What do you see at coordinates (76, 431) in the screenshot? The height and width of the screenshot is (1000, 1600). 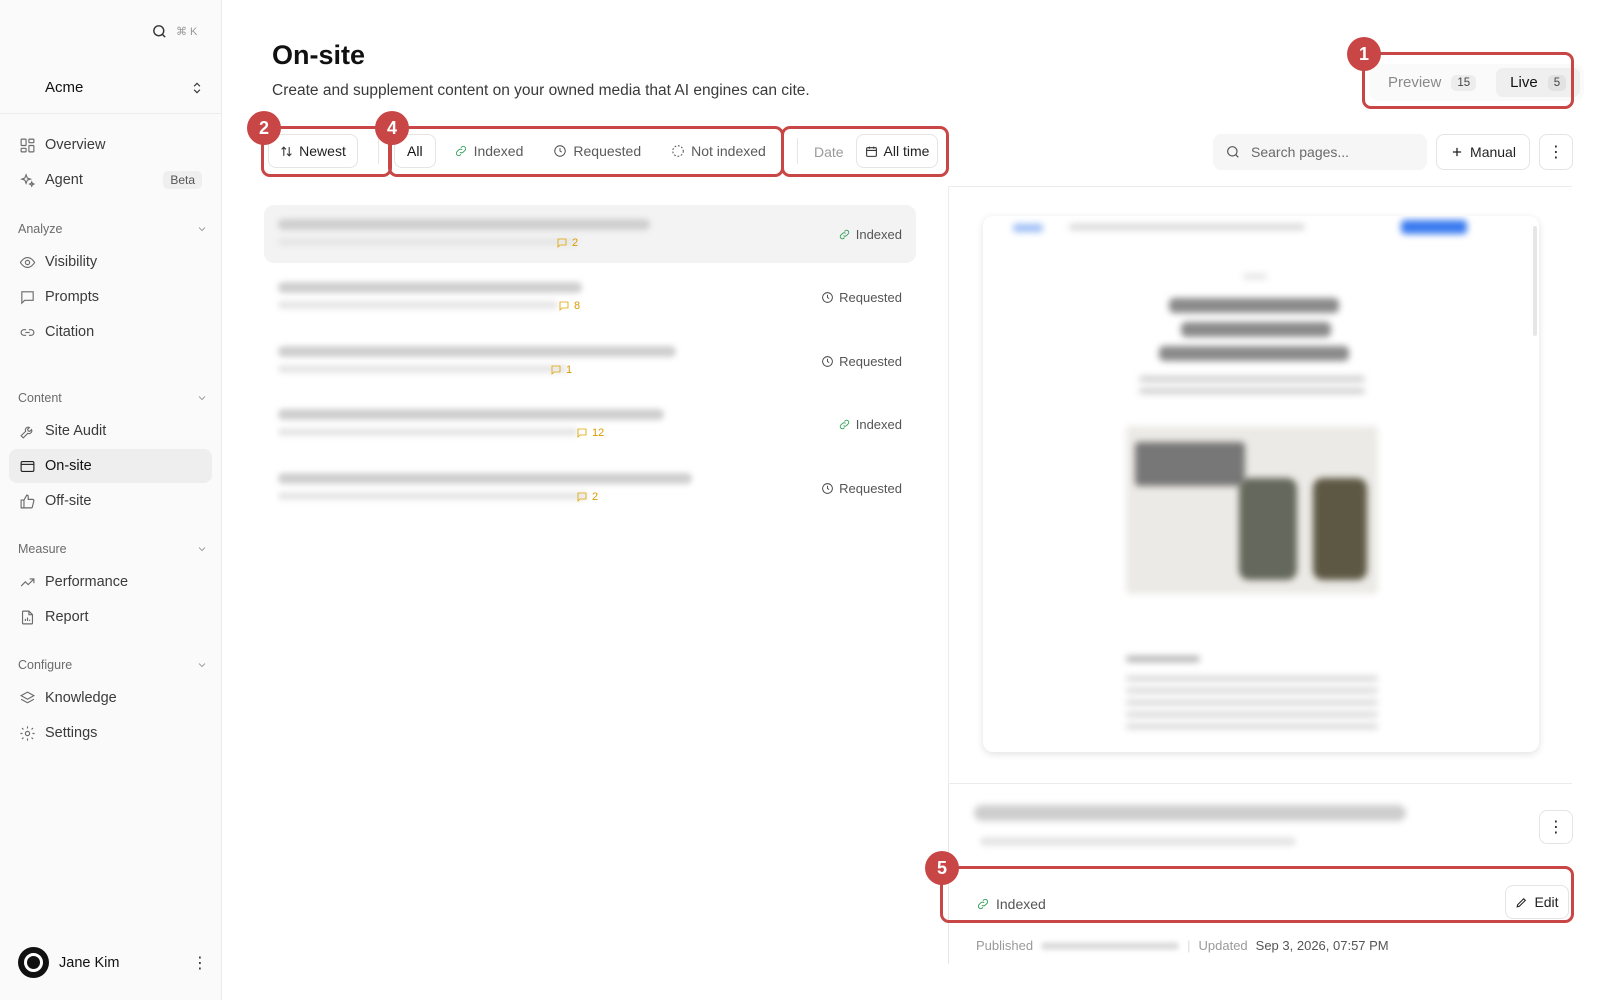 I see `sidebar-item-label: Site Audit` at bounding box center [76, 431].